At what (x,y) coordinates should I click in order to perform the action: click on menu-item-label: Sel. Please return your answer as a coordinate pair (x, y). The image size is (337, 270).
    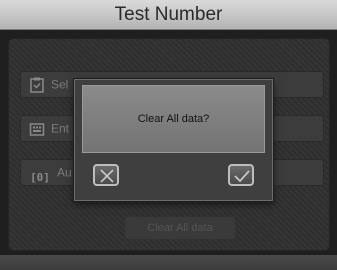
    Looking at the image, I should click on (60, 84).